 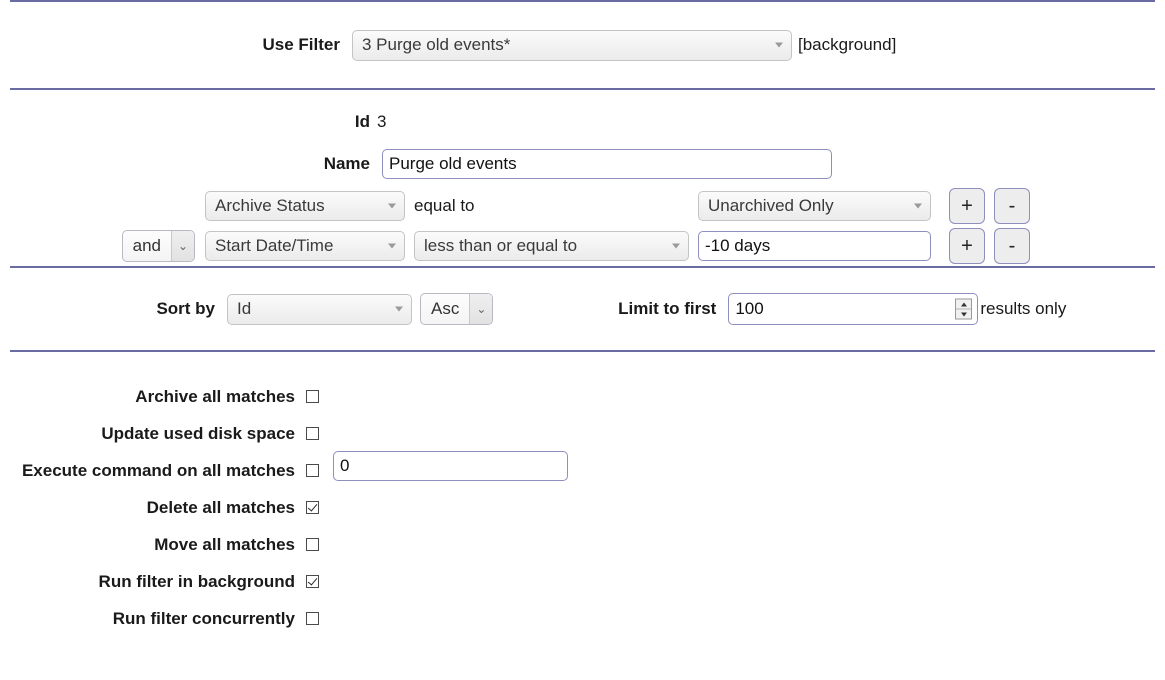 I want to click on sort-by-label: Sort by, so click(x=185, y=308).